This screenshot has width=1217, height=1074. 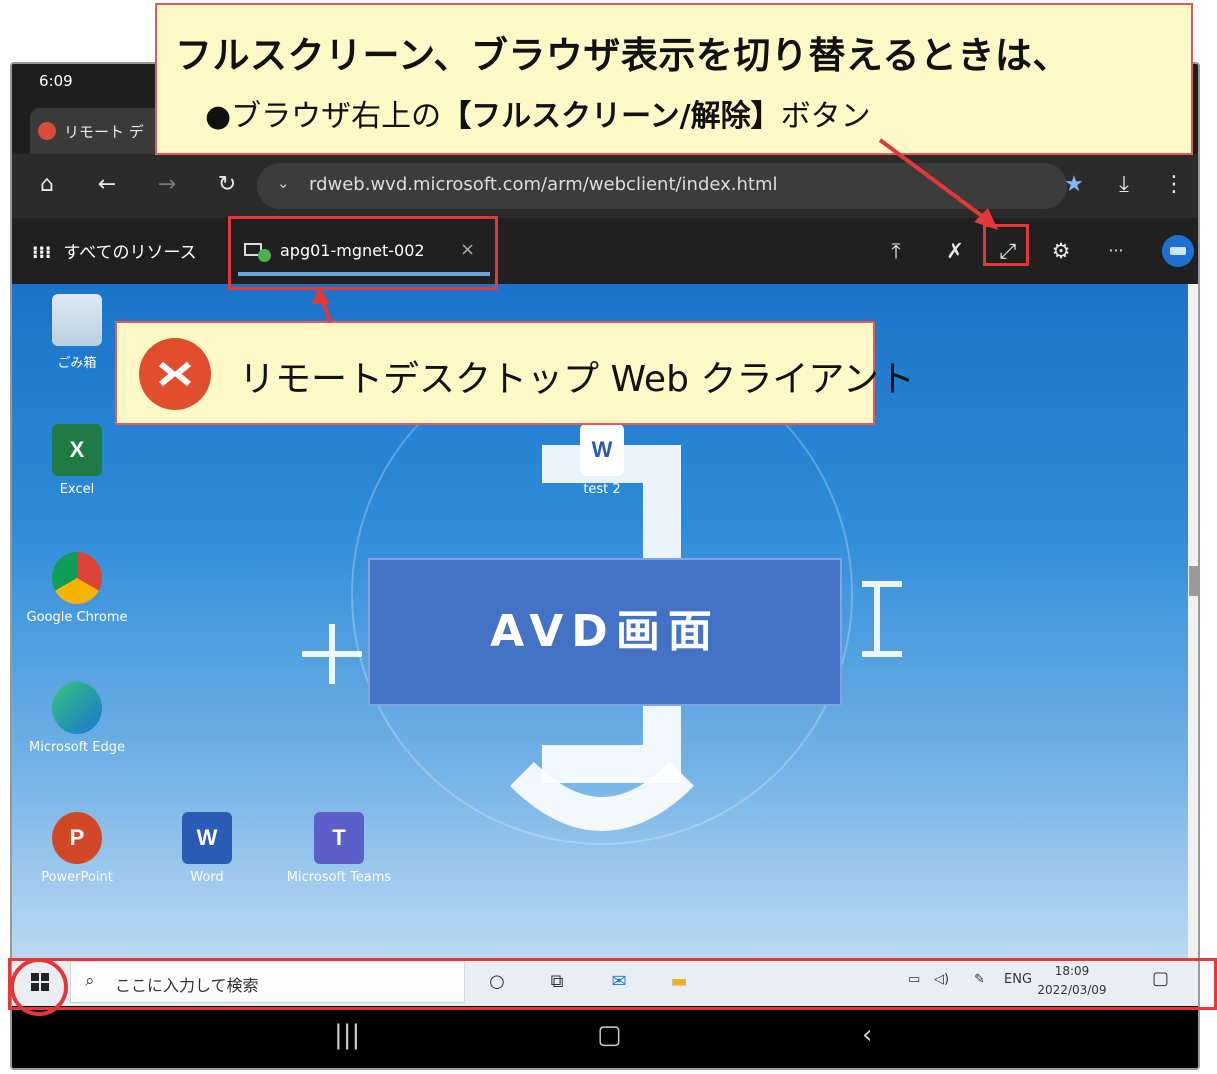 I want to click on taskbar-highlight, so click(x=612, y=984).